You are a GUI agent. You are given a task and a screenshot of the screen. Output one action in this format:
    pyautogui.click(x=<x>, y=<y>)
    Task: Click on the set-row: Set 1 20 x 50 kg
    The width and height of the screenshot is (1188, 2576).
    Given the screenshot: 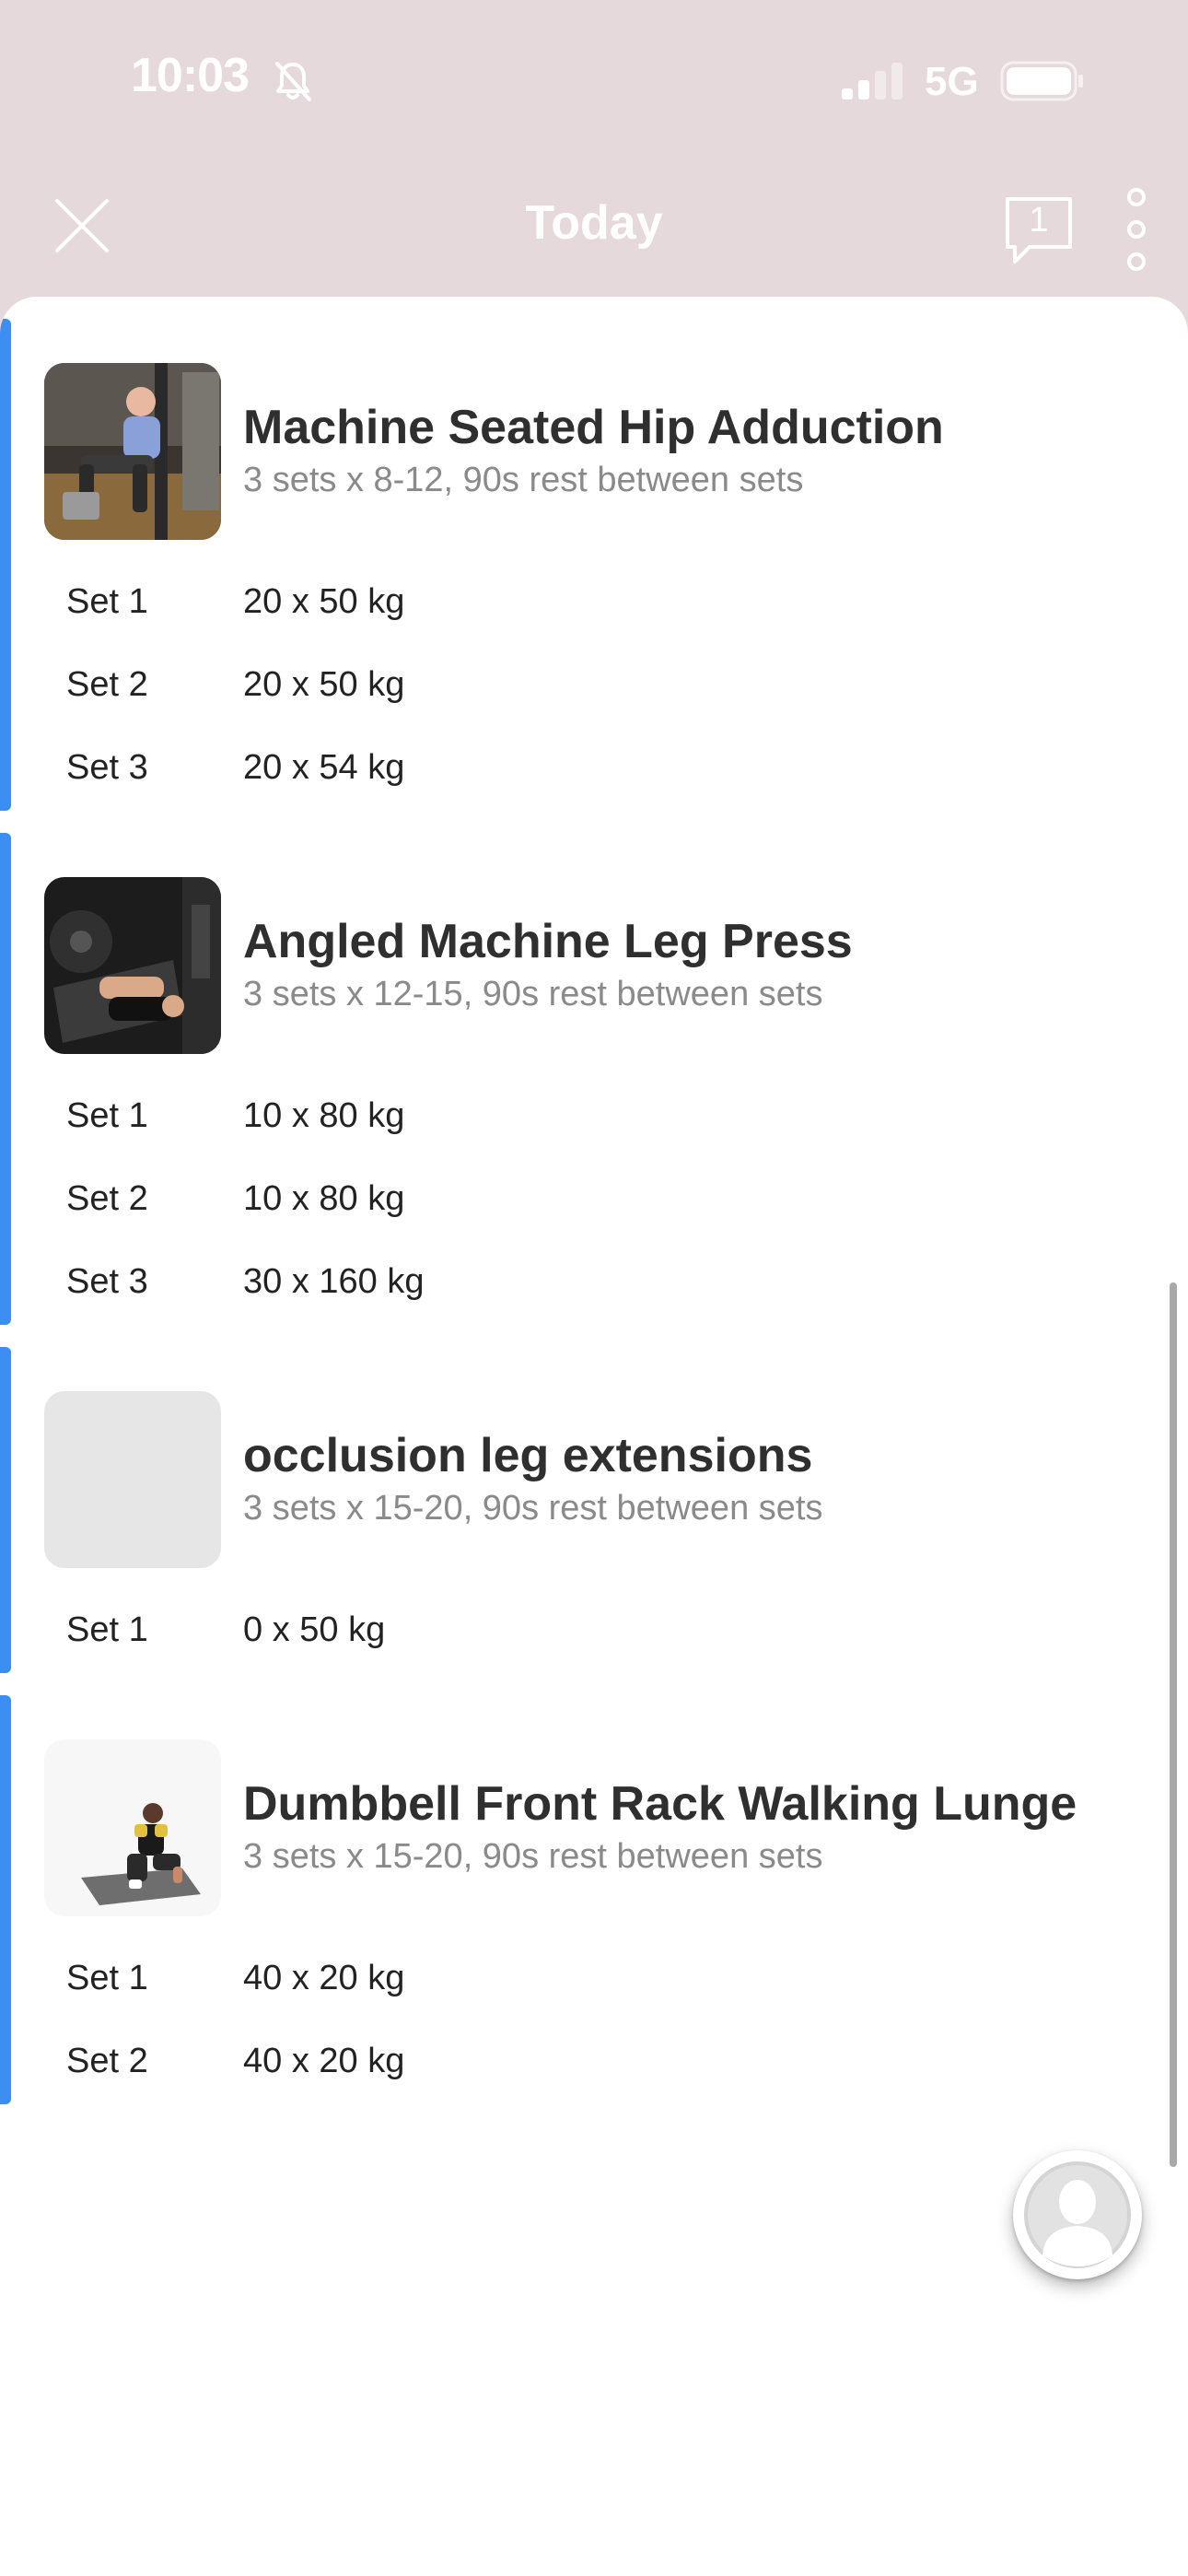 What is the action you would take?
    pyautogui.click(x=594, y=614)
    